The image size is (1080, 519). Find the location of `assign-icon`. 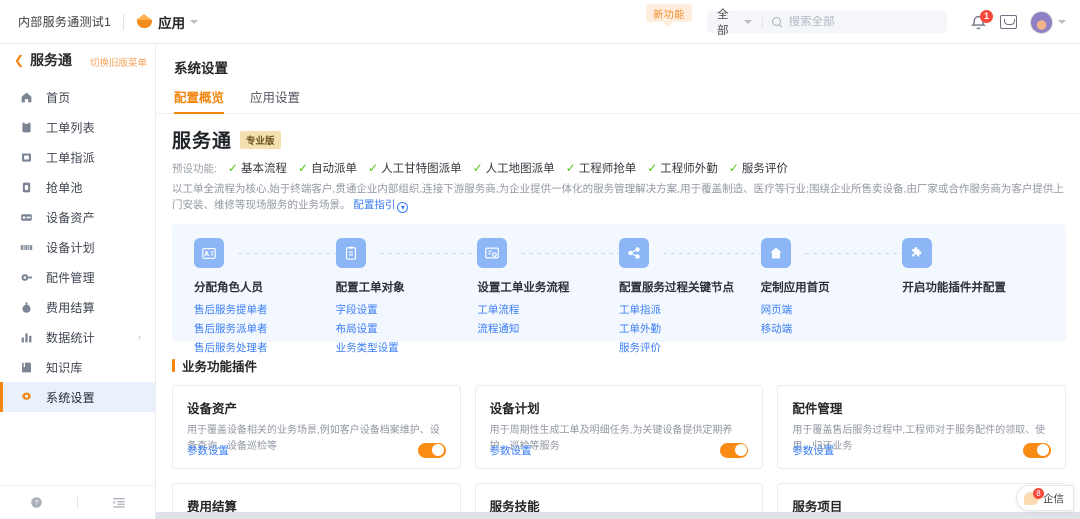

assign-icon is located at coordinates (26, 157).